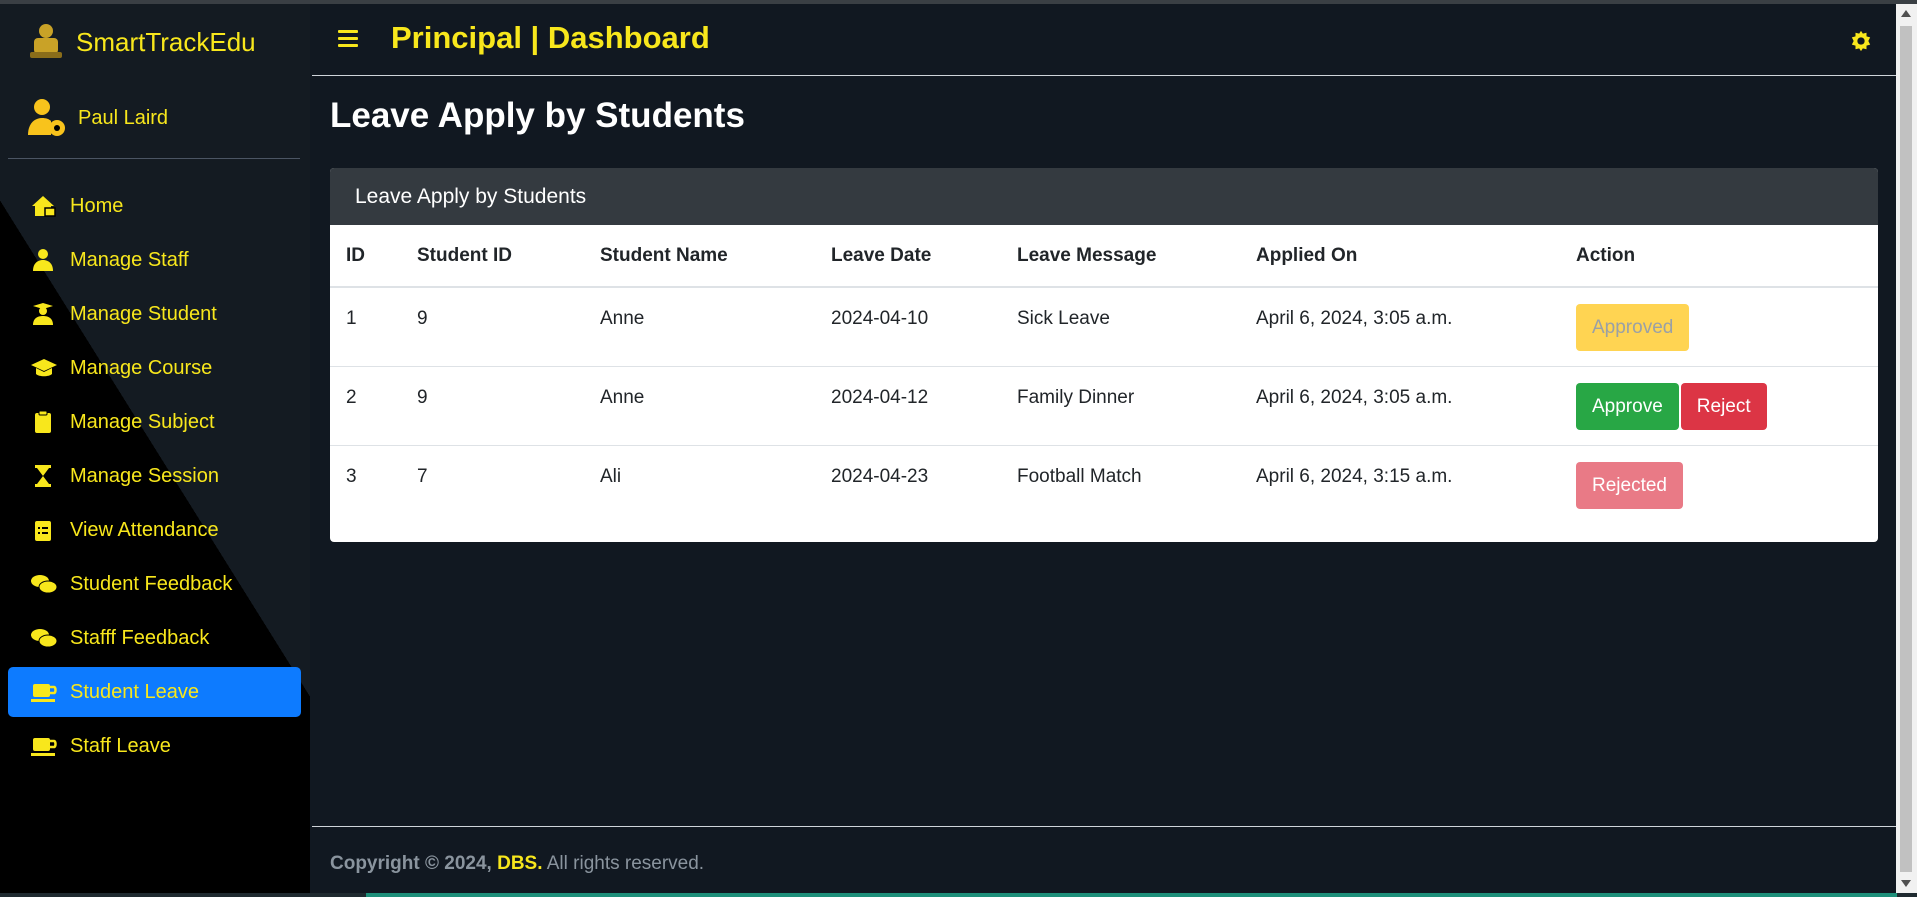  I want to click on sidebar-item-manage-session: Manage Session, so click(154, 476).